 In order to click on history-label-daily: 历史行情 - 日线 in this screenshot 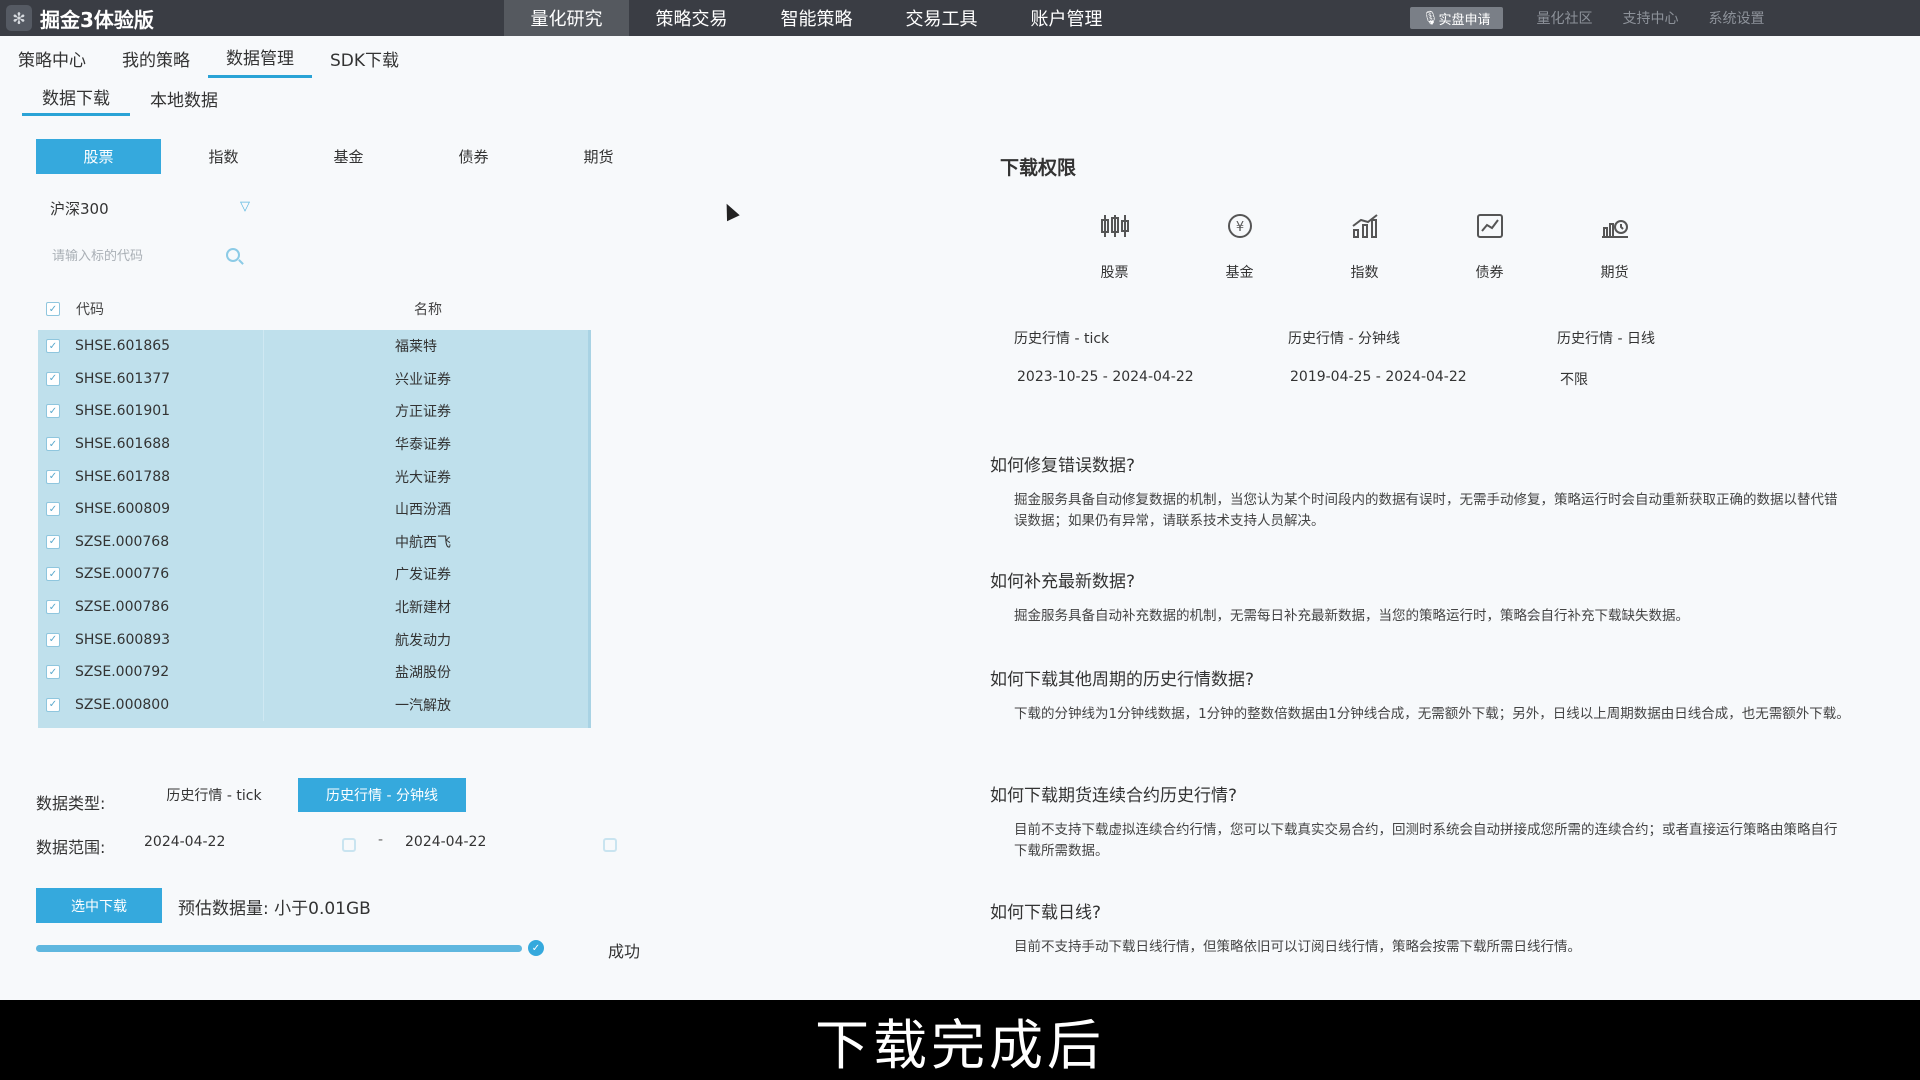, I will do `click(1606, 339)`.